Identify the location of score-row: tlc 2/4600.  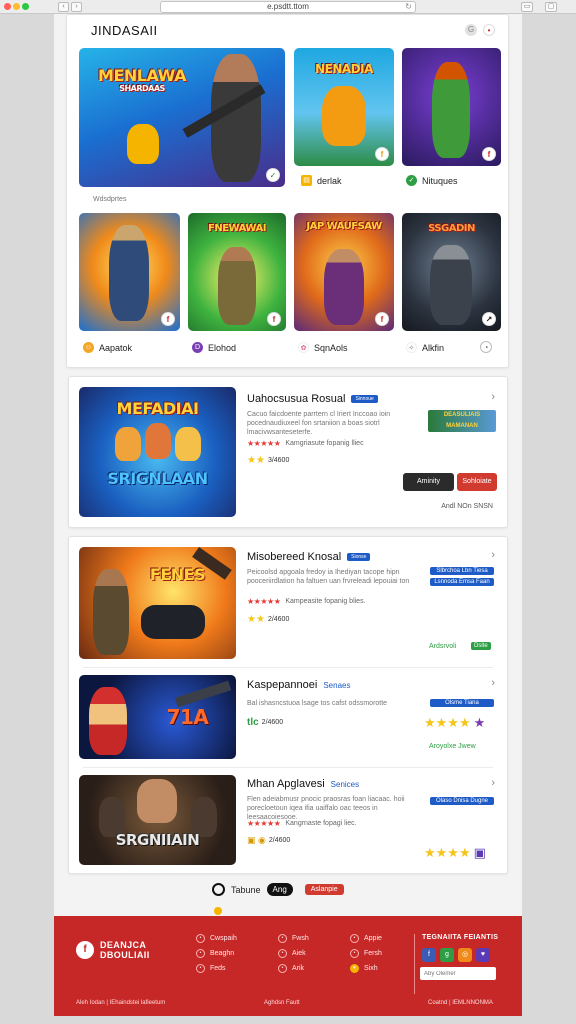
(265, 722).